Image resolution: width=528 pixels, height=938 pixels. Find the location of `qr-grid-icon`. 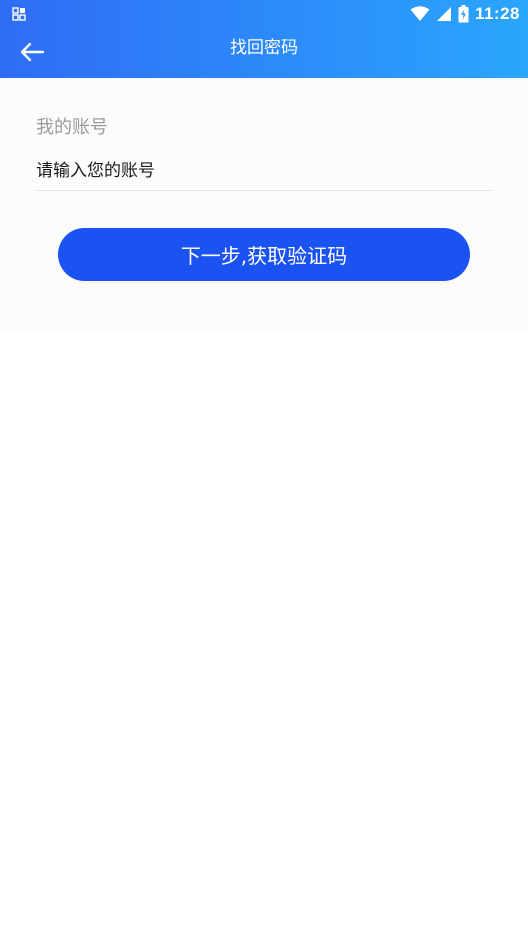

qr-grid-icon is located at coordinates (19, 14).